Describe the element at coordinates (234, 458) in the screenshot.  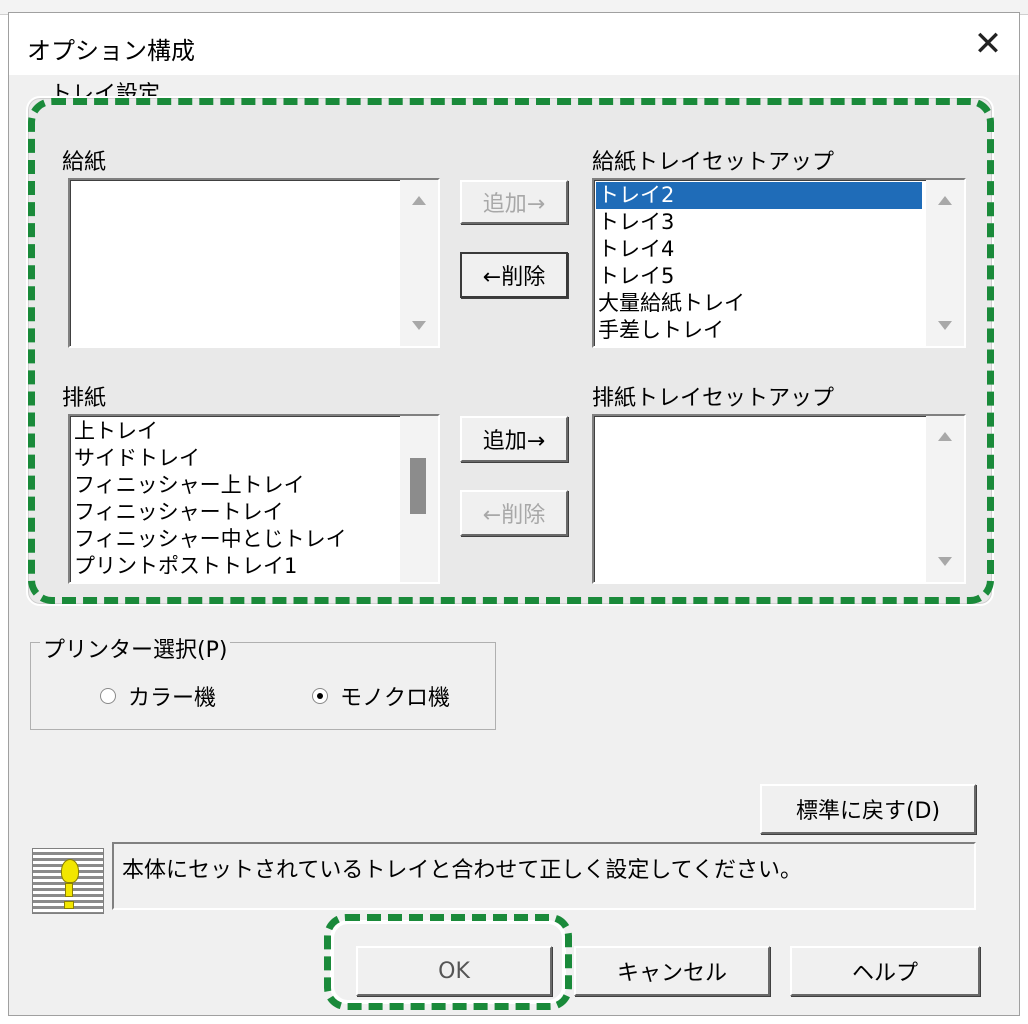
I see `output-item: サイドトレイ` at that location.